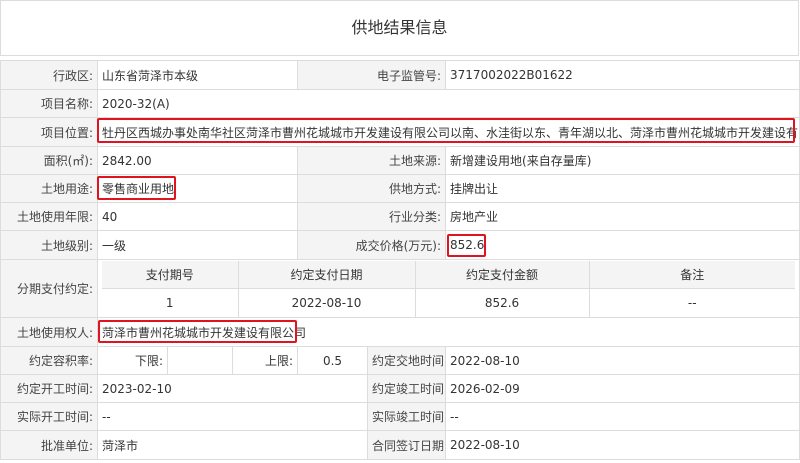 This screenshot has height=463, width=800. Describe the element at coordinates (407, 445) in the screenshot. I see `contract-date-label: 合同签订日期:` at that location.